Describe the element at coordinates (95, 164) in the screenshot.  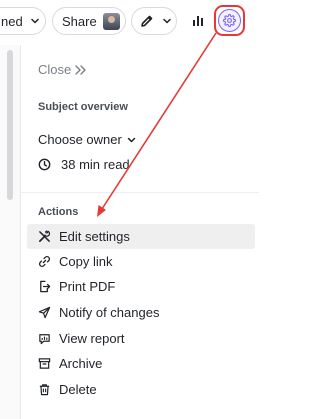
I see `read-time-label: 38 min read` at that location.